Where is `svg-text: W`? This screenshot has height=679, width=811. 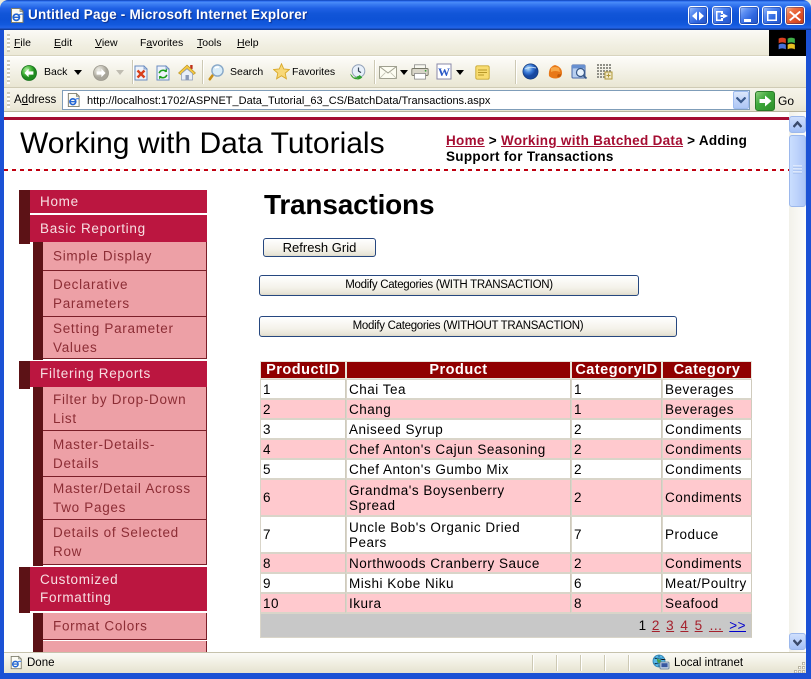
svg-text: W is located at coordinates (444, 72).